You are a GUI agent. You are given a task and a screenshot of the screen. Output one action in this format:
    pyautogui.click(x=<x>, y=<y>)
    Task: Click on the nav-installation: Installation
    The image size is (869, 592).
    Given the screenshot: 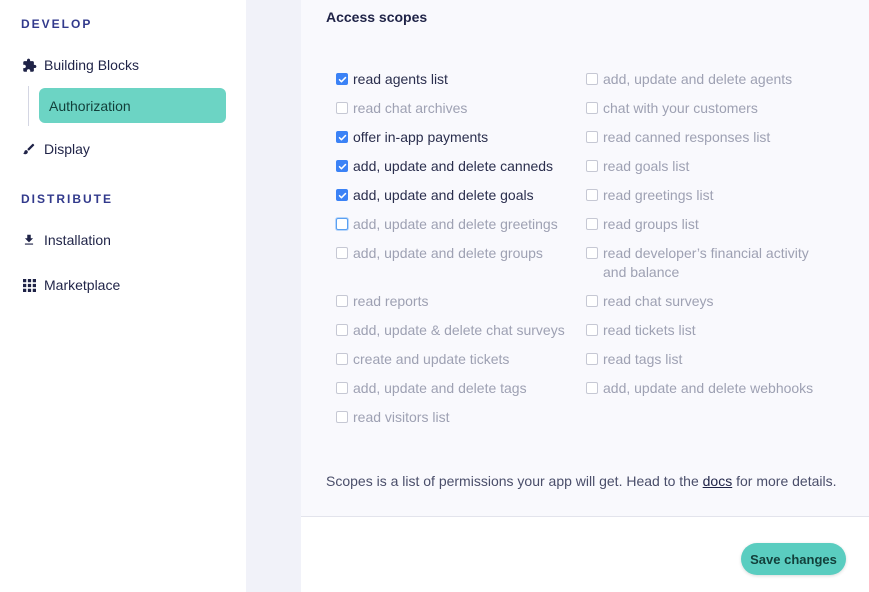 What is the action you would take?
    pyautogui.click(x=66, y=240)
    